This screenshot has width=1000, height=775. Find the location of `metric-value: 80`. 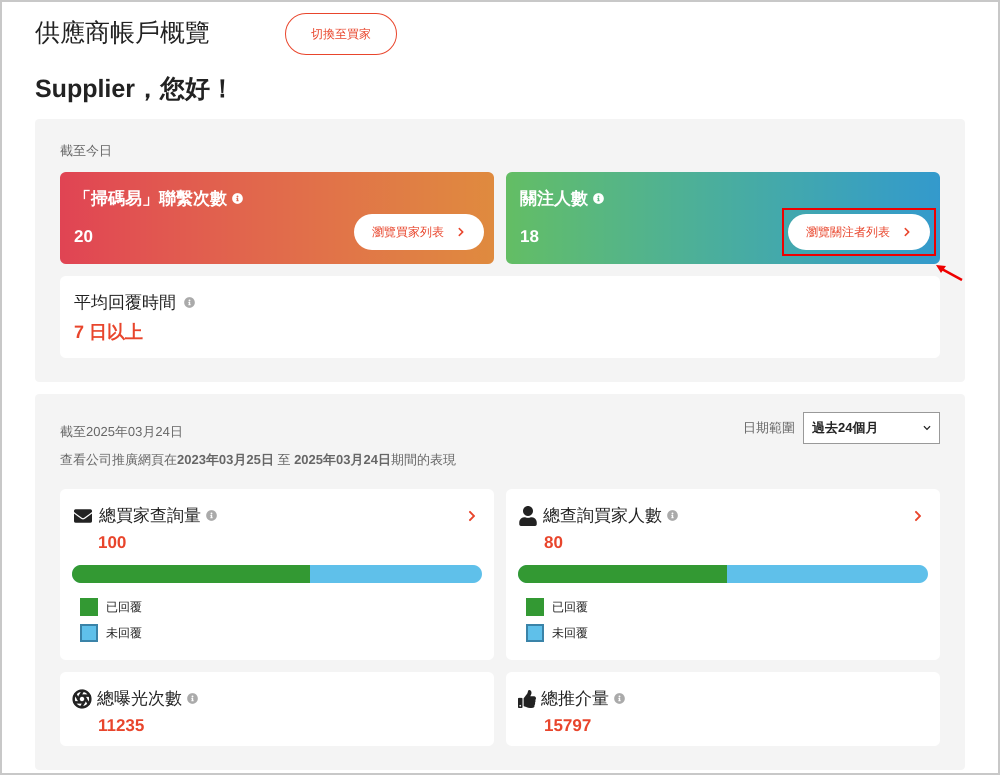

metric-value: 80 is located at coordinates (554, 543).